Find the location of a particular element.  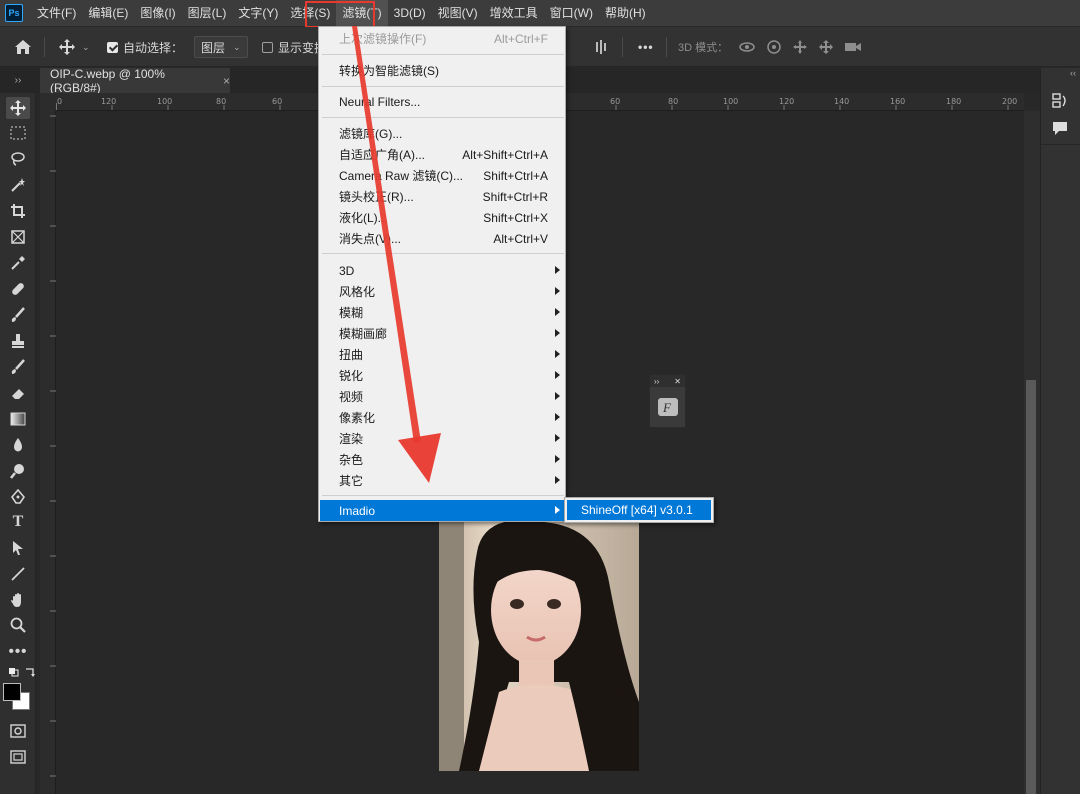

magic-wand-tool-icon is located at coordinates (18, 185).